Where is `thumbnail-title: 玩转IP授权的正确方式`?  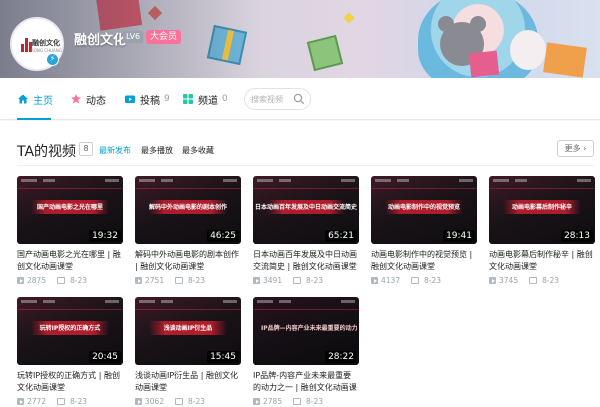 thumbnail-title: 玩转IP授权的正确方式 is located at coordinates (70, 328).